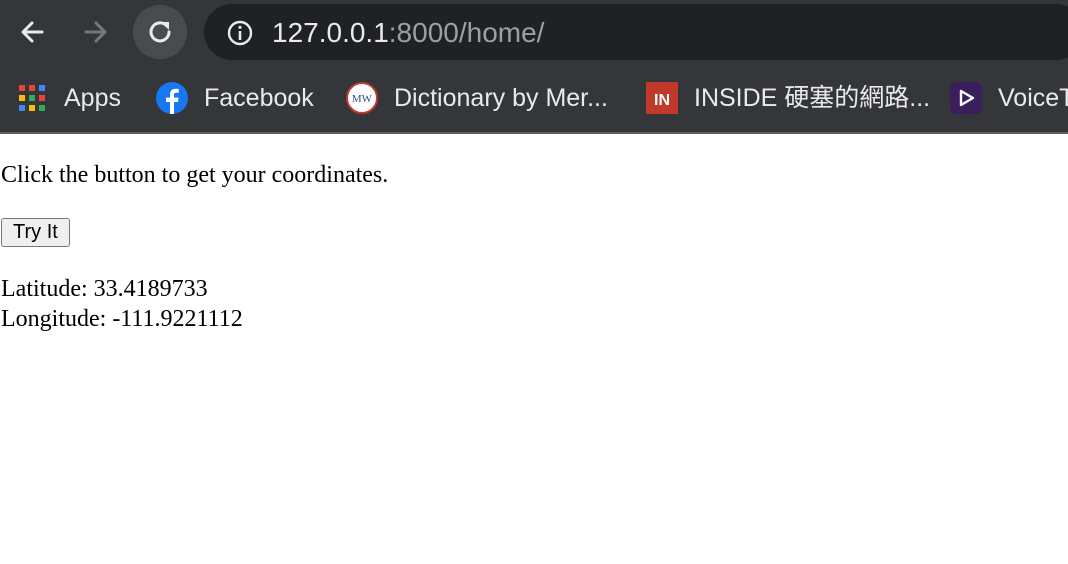  Describe the element at coordinates (330, 32) in the screenshot. I see `url-host: 127.0.0.1` at that location.